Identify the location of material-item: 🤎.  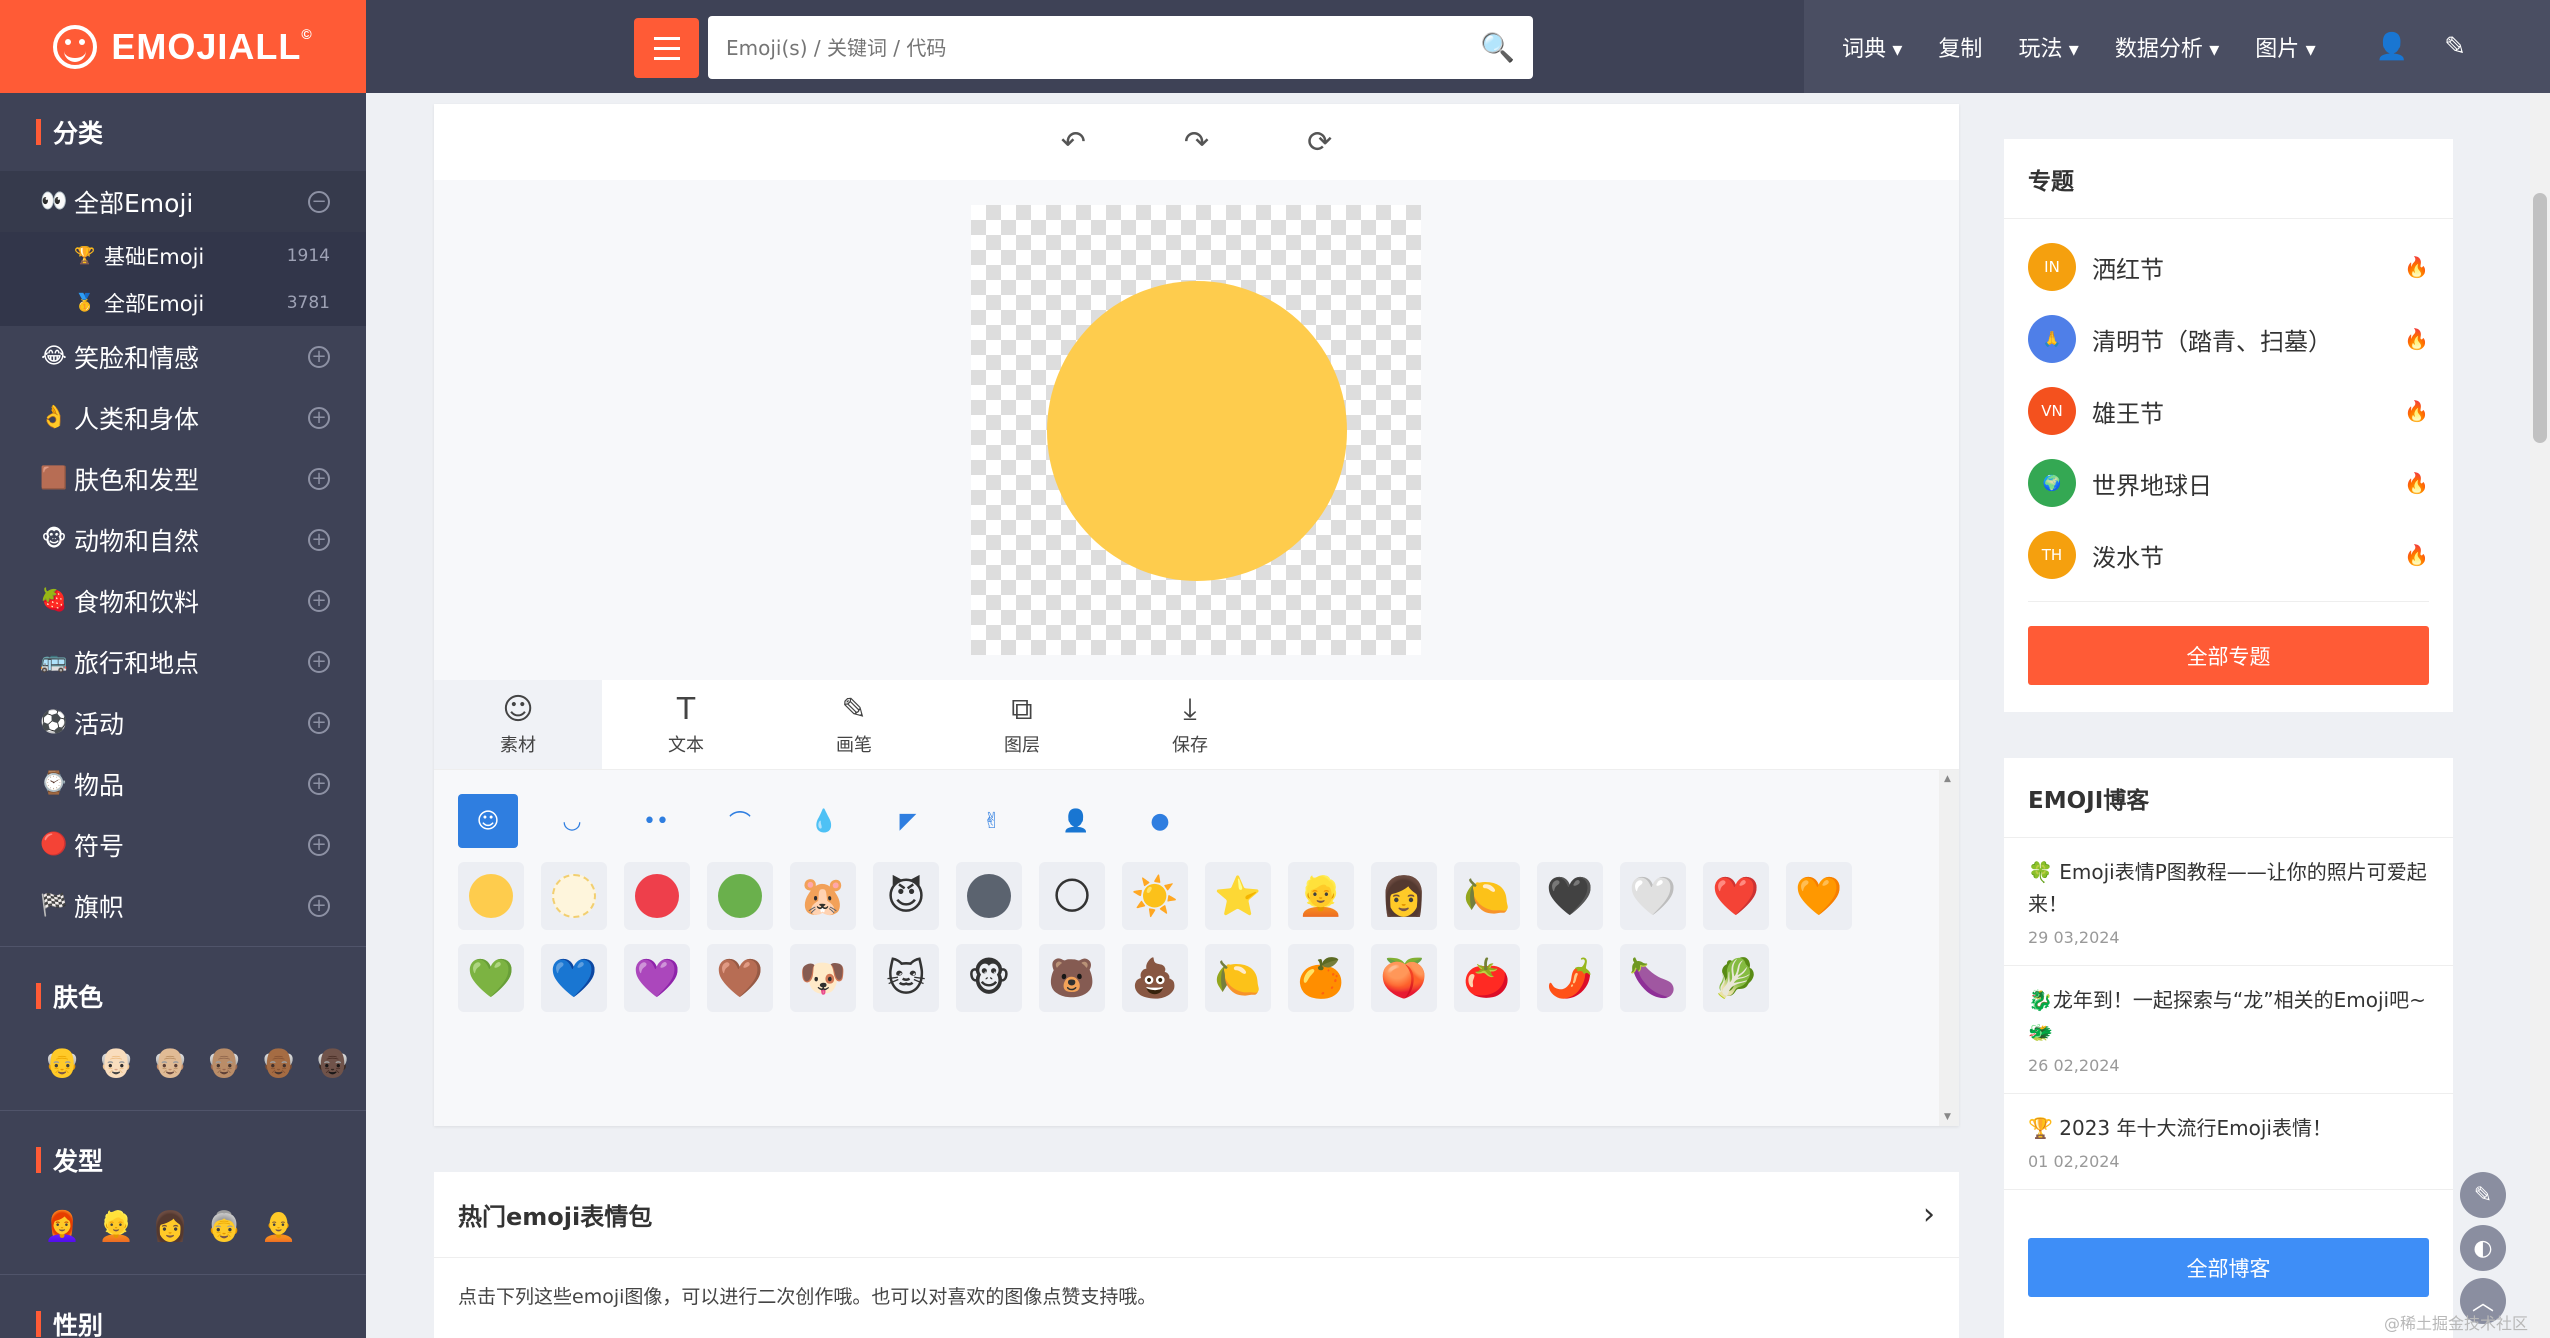
(740, 978).